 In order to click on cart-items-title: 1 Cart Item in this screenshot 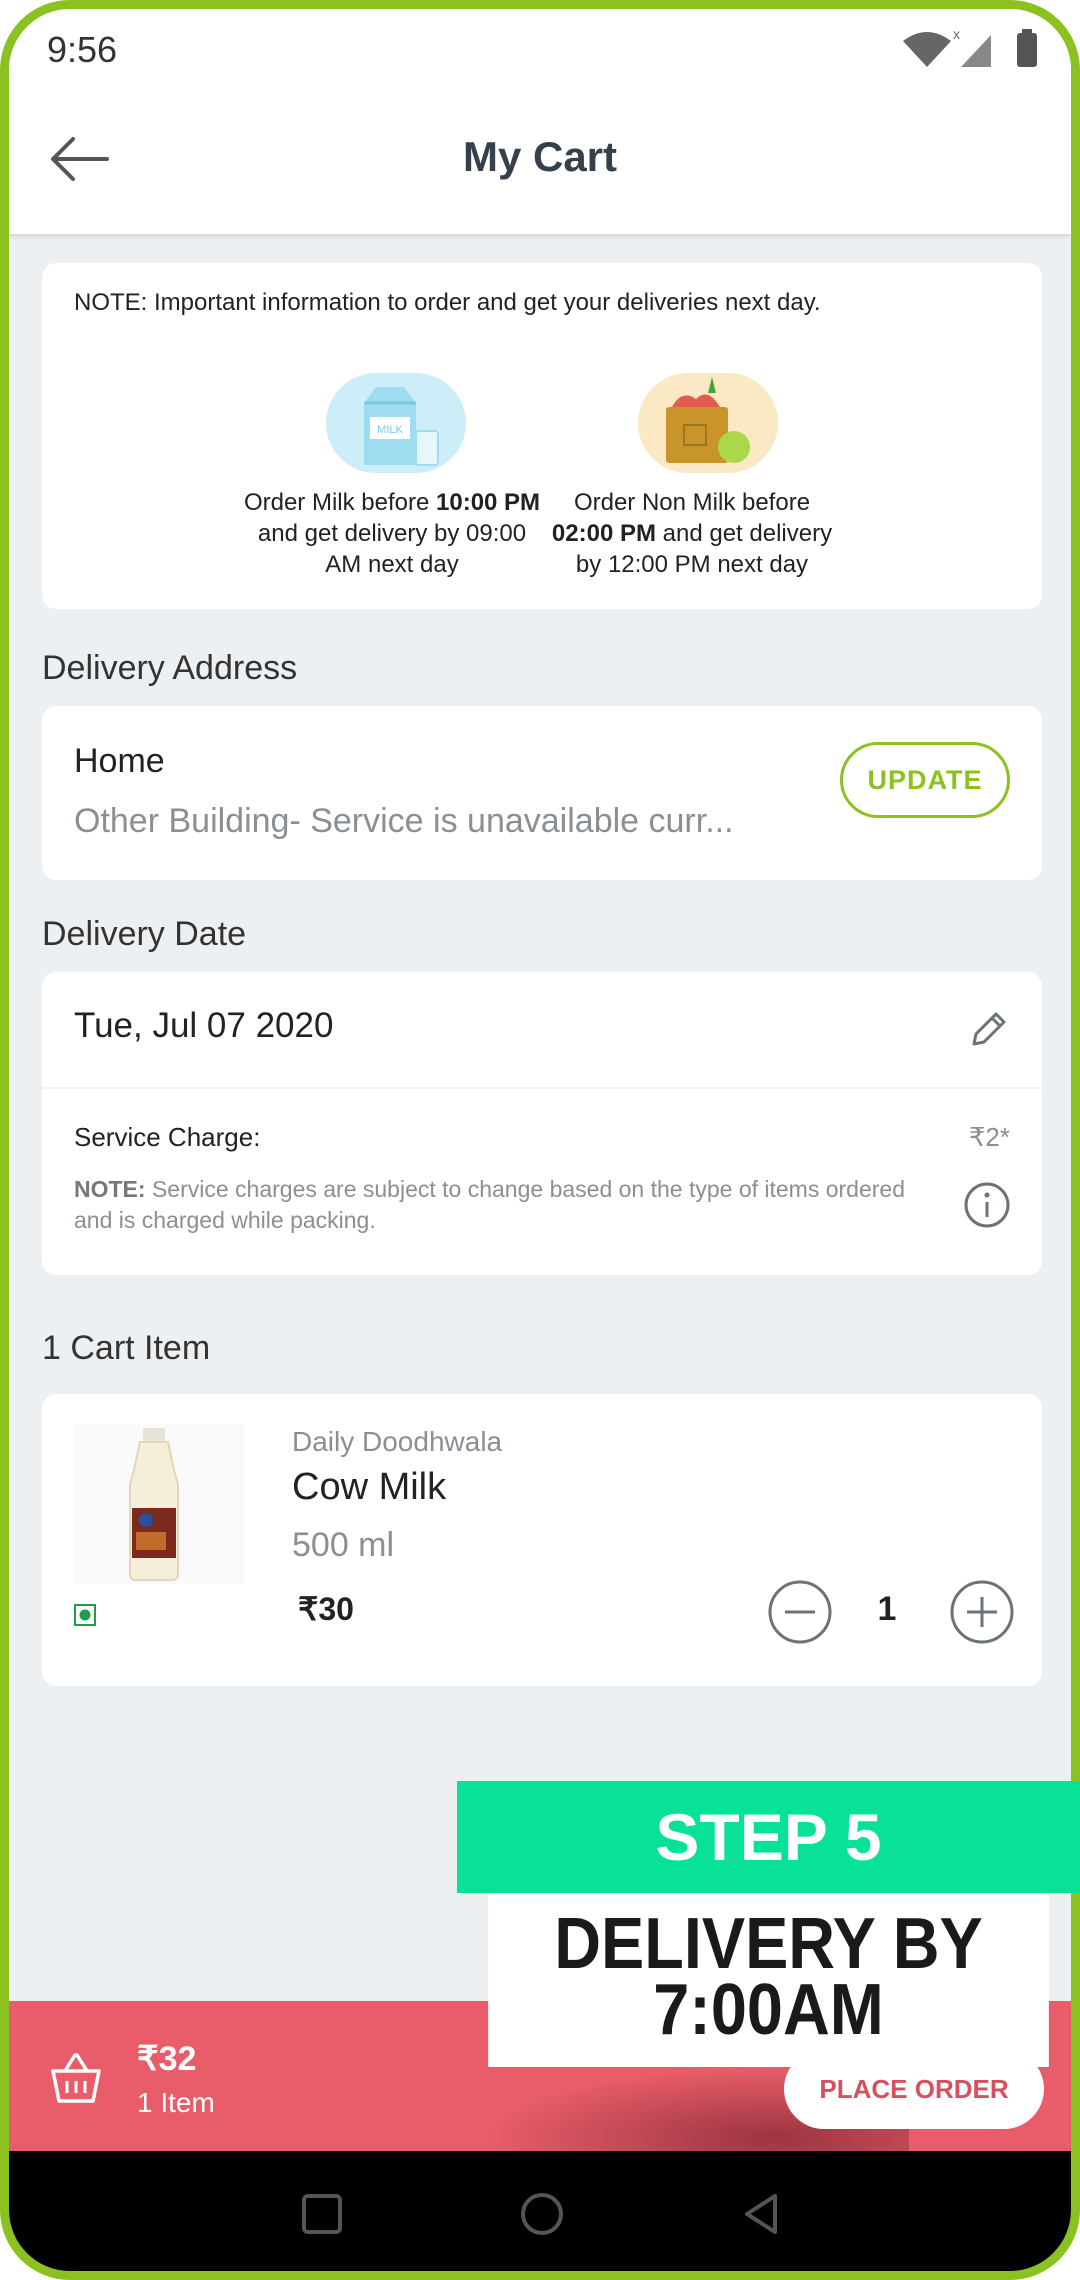, I will do `click(126, 1348)`.